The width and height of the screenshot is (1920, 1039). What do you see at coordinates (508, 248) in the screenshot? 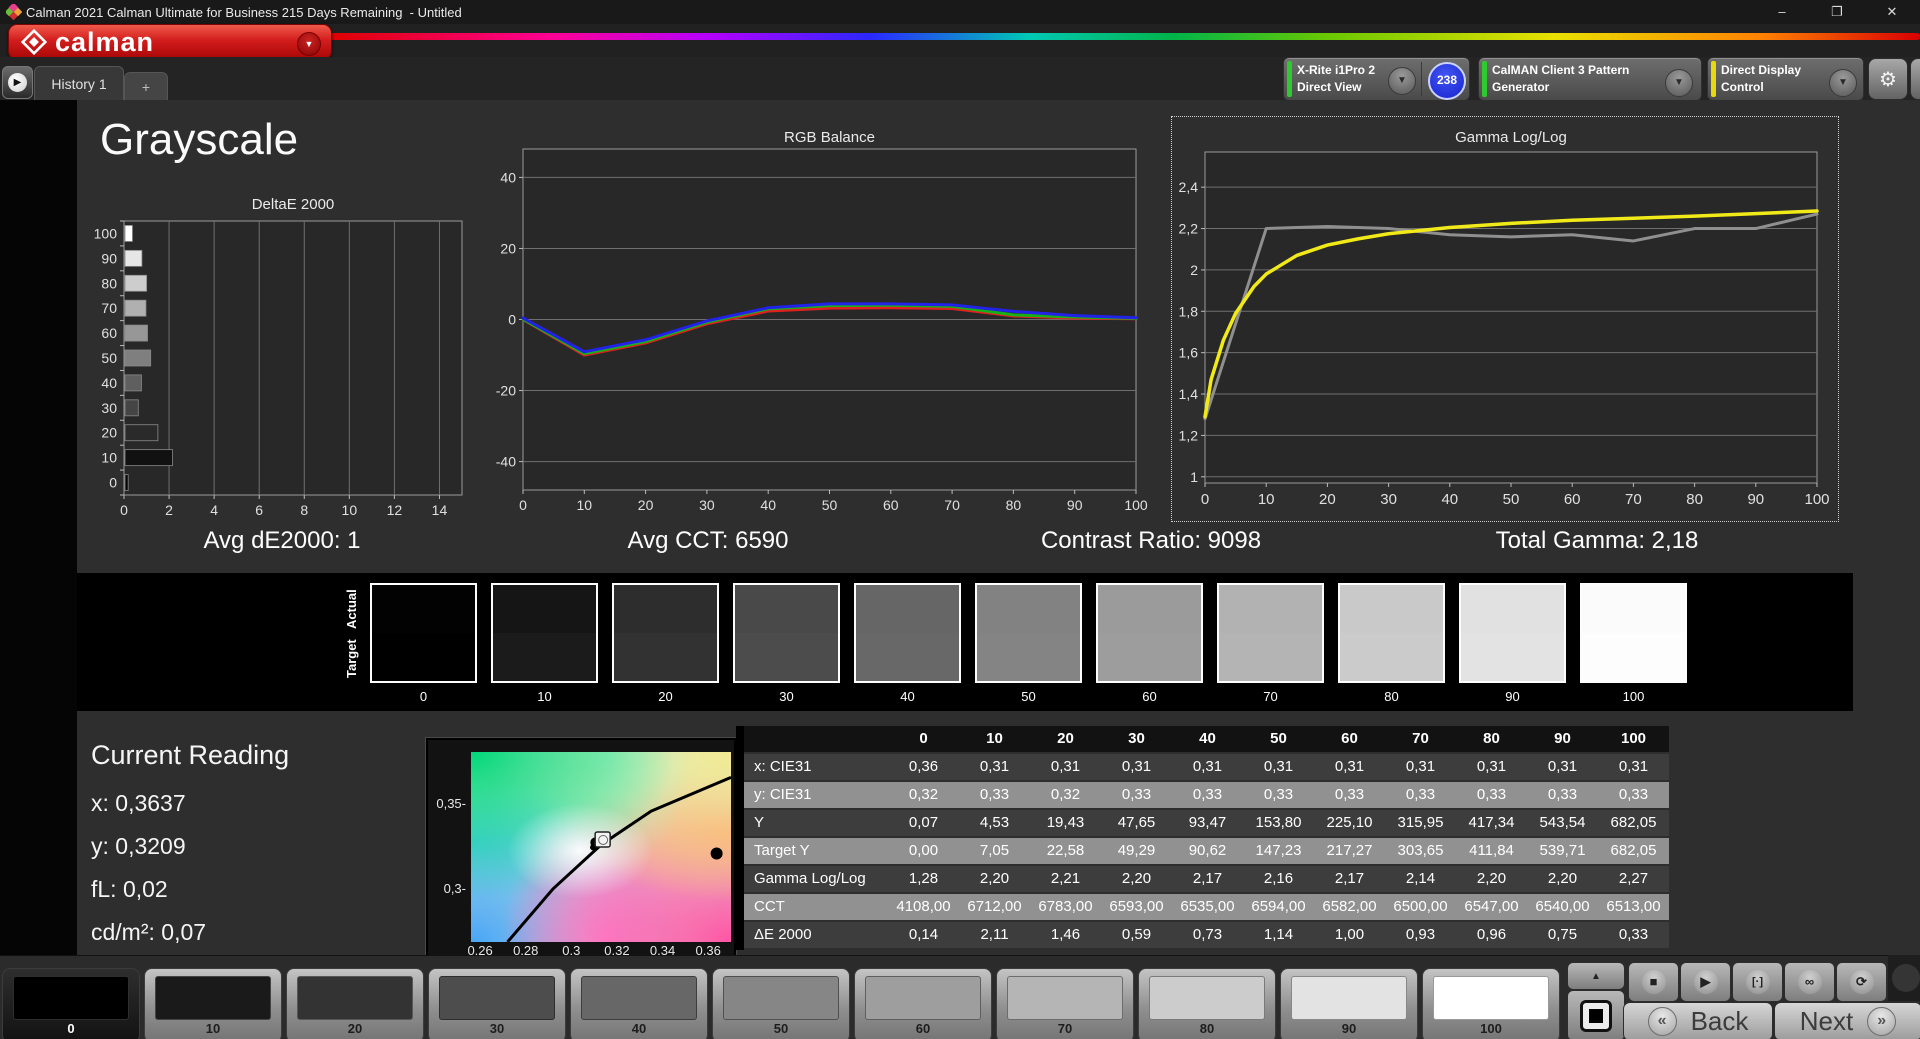
I see `svg-text: 20` at bounding box center [508, 248].